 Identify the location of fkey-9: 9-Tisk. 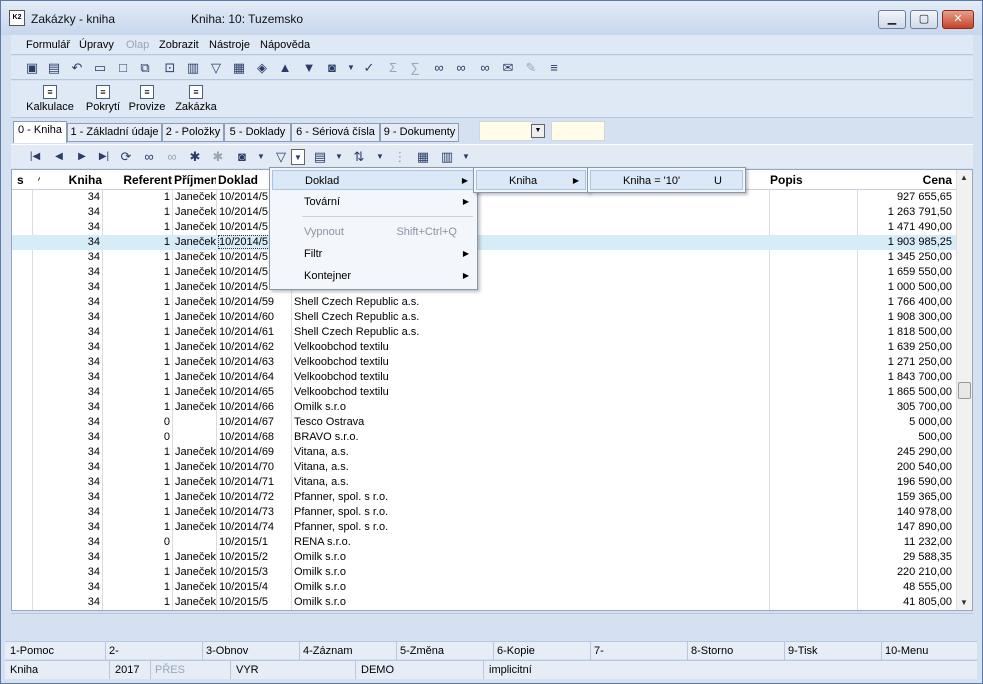
(803, 651).